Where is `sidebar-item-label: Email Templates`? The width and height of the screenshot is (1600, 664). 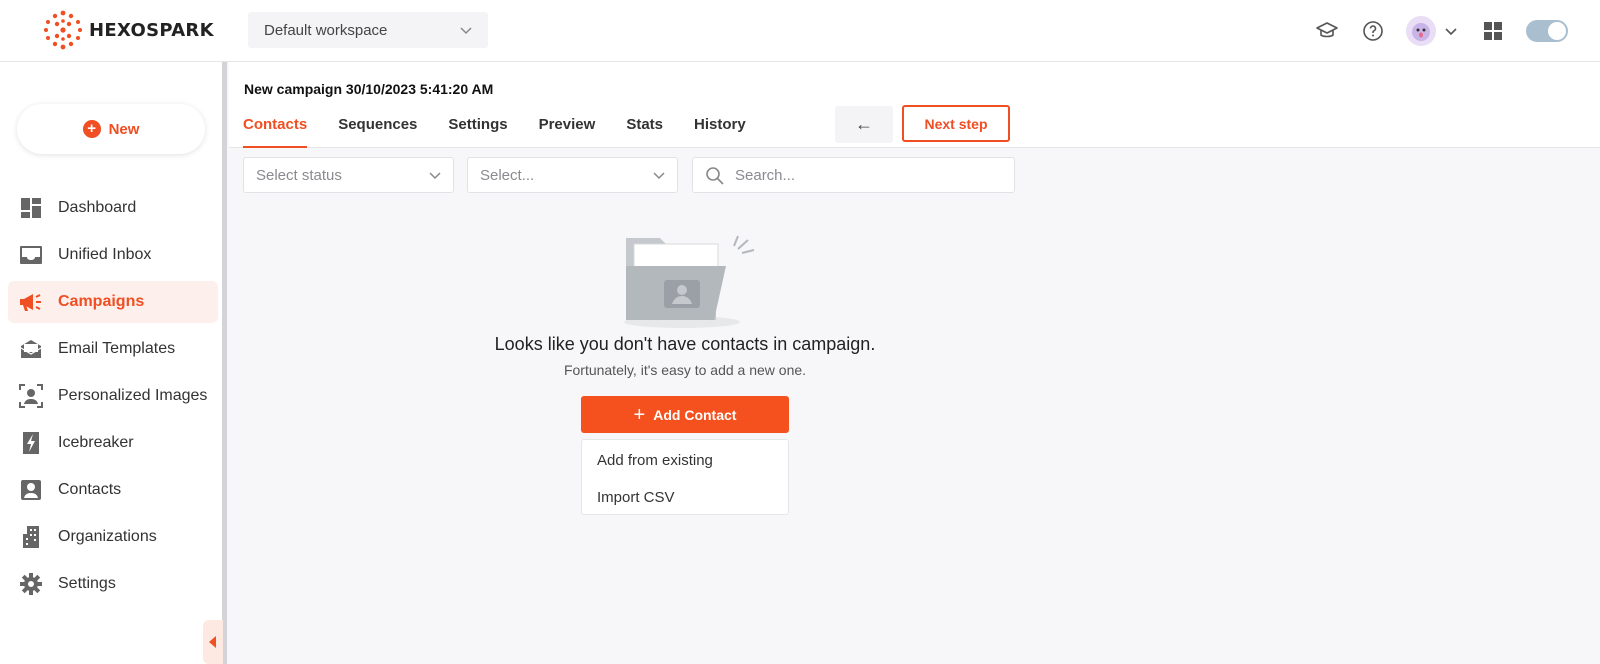 sidebar-item-label: Email Templates is located at coordinates (117, 348).